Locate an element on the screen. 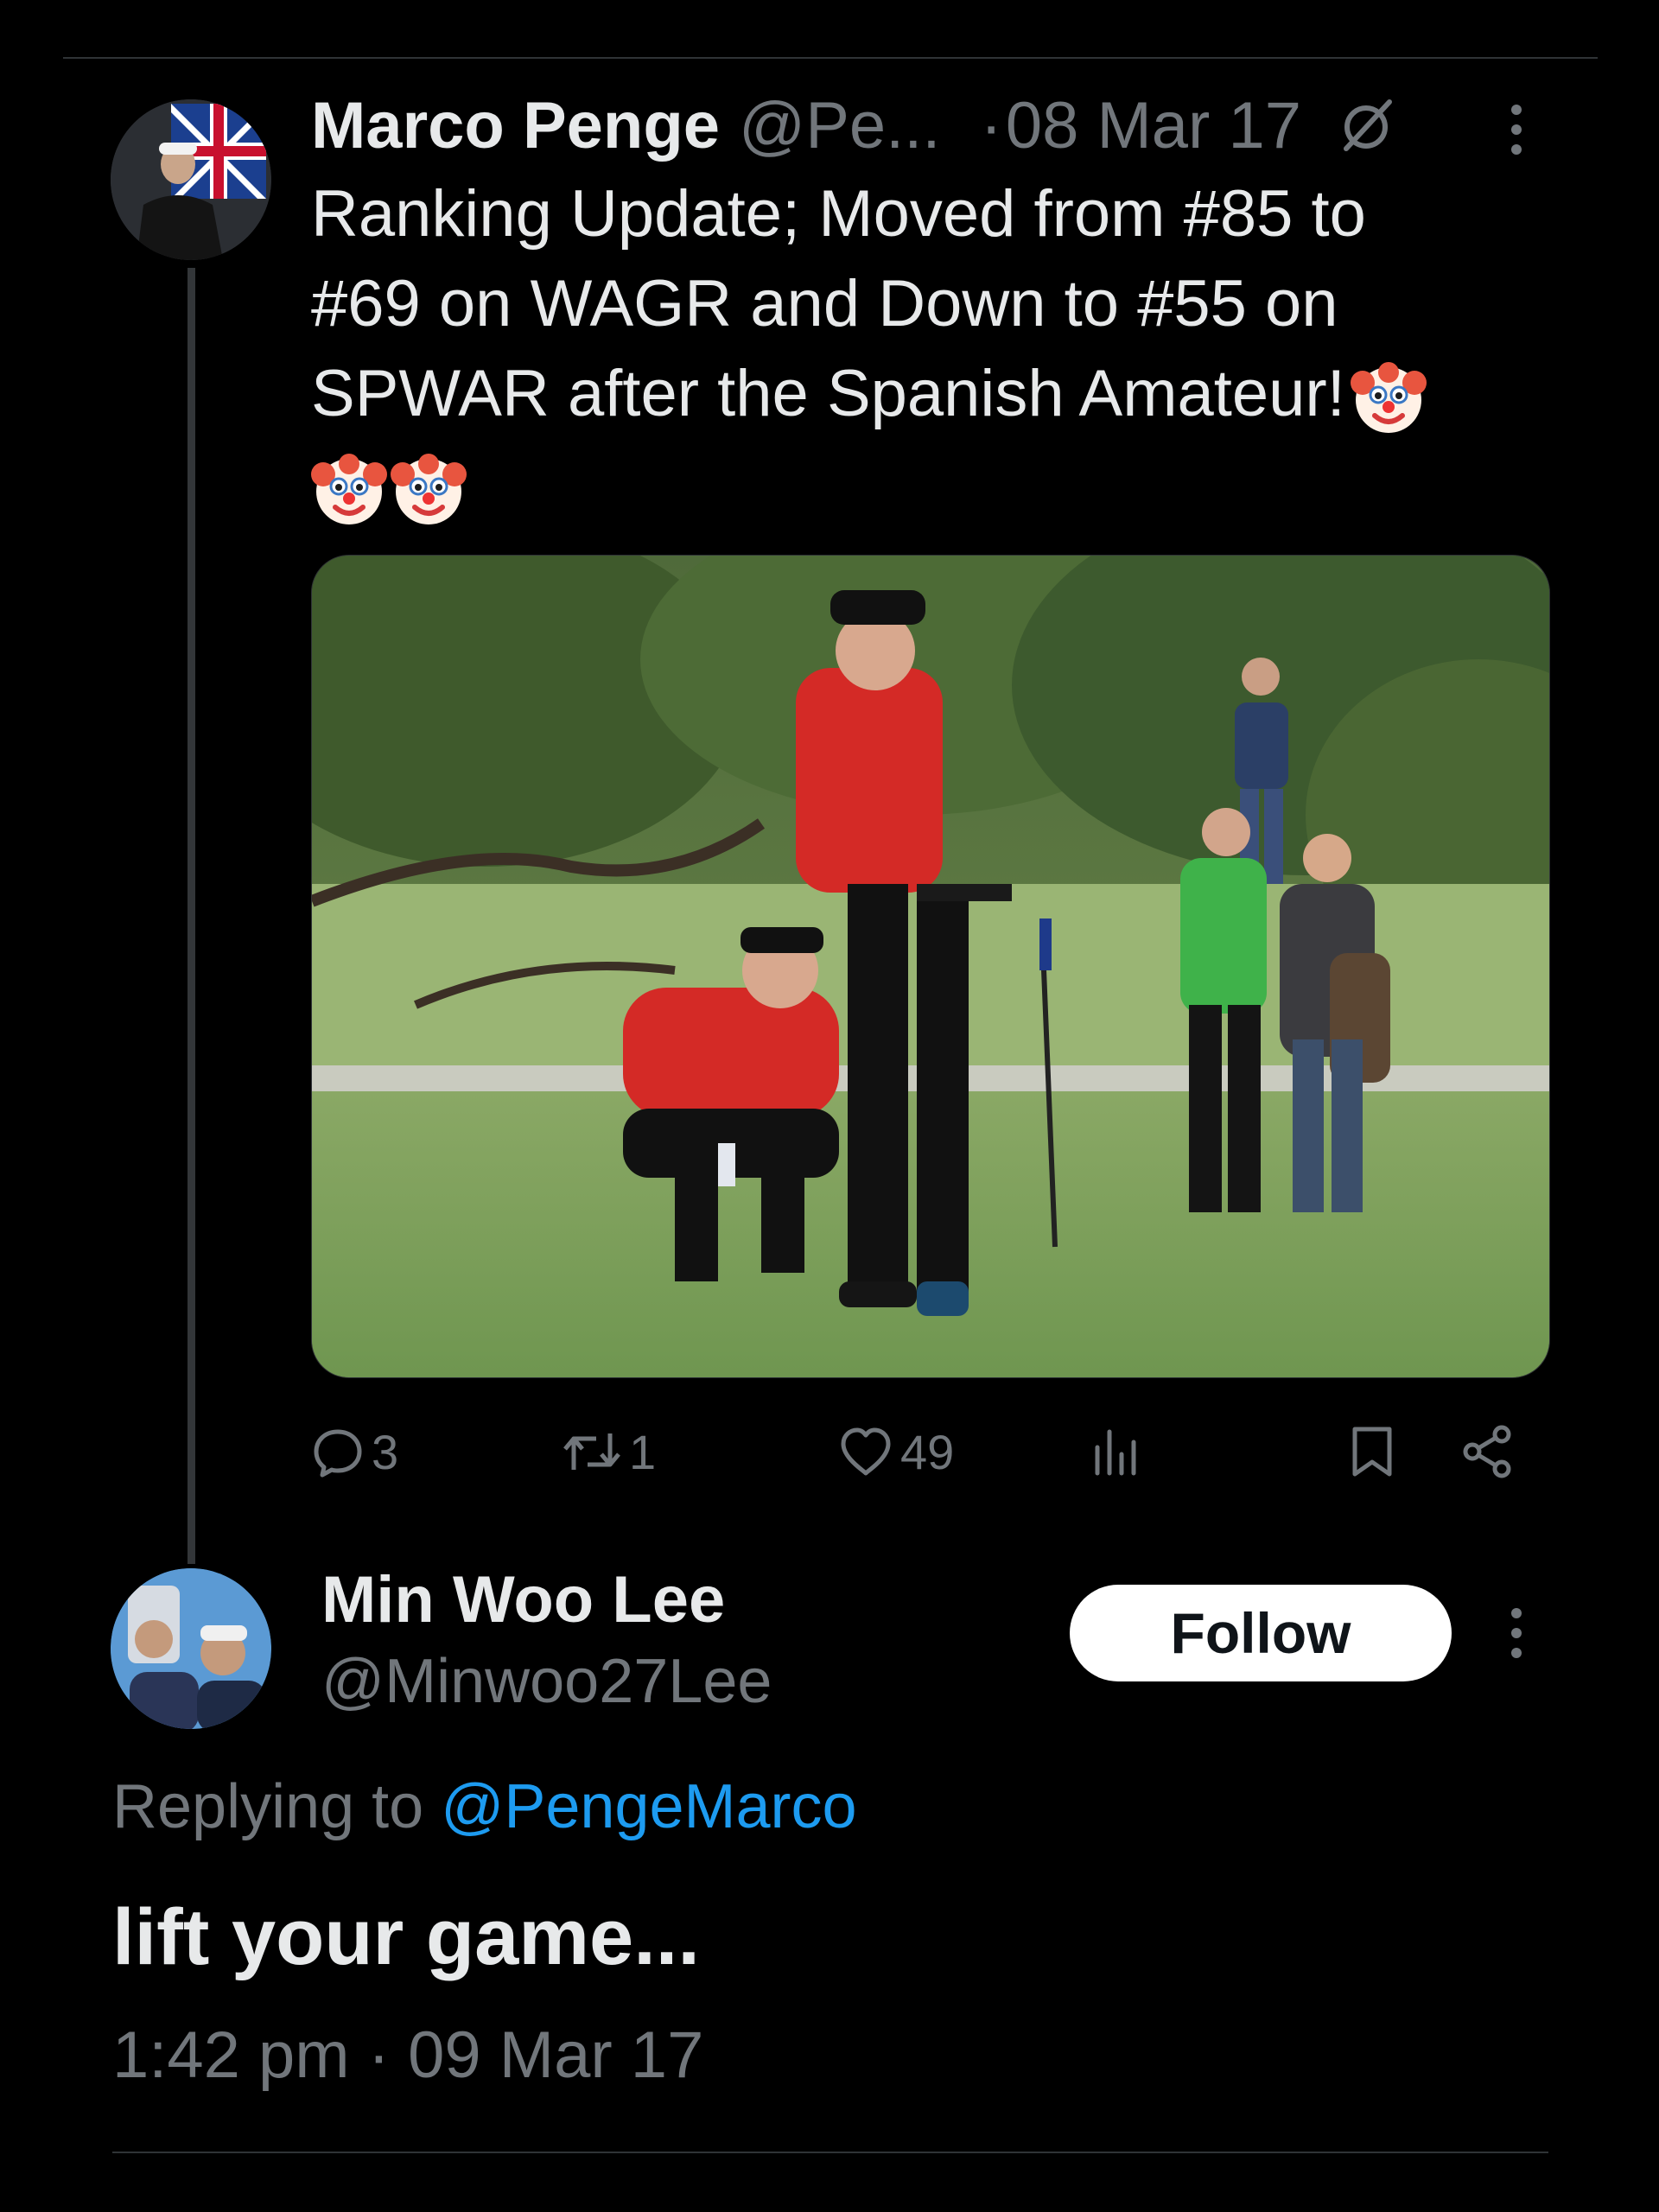  post-text-line: Ranking Update; Moved from #85 to is located at coordinates (838, 214).